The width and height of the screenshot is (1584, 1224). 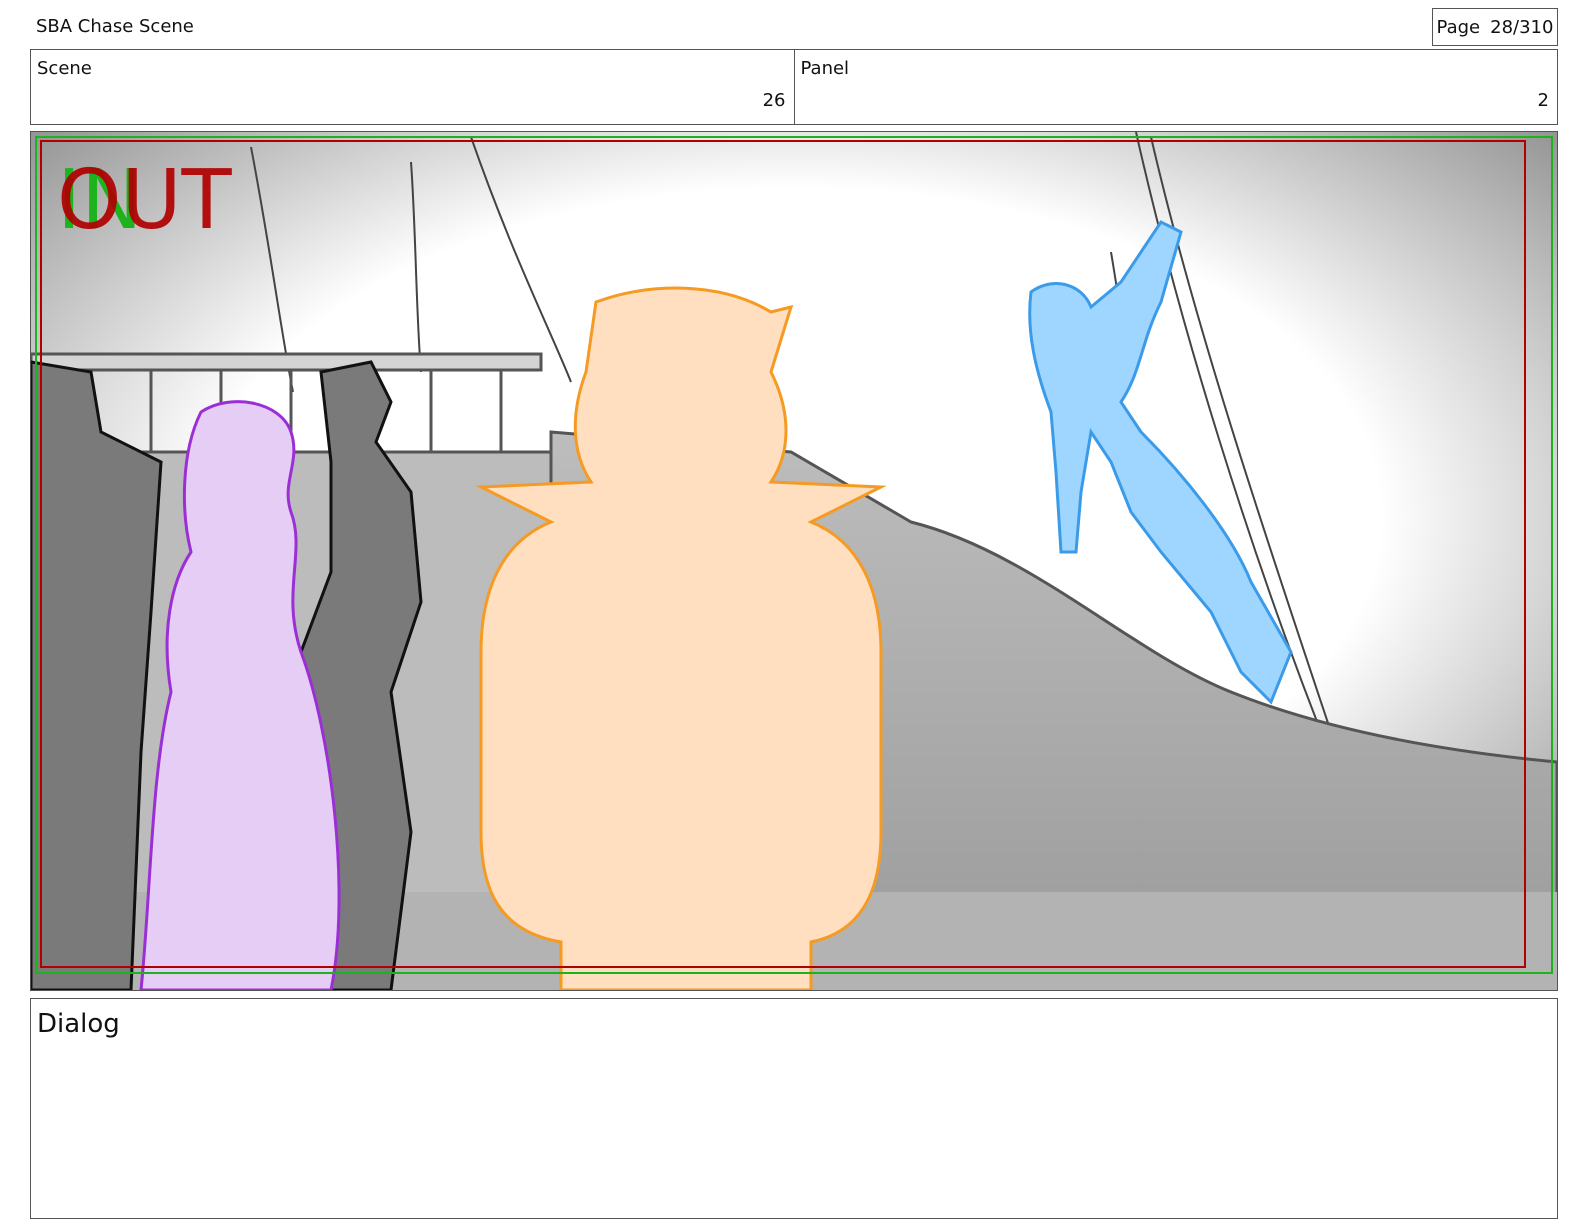 What do you see at coordinates (1458, 27) in the screenshot?
I see `page-label: Page` at bounding box center [1458, 27].